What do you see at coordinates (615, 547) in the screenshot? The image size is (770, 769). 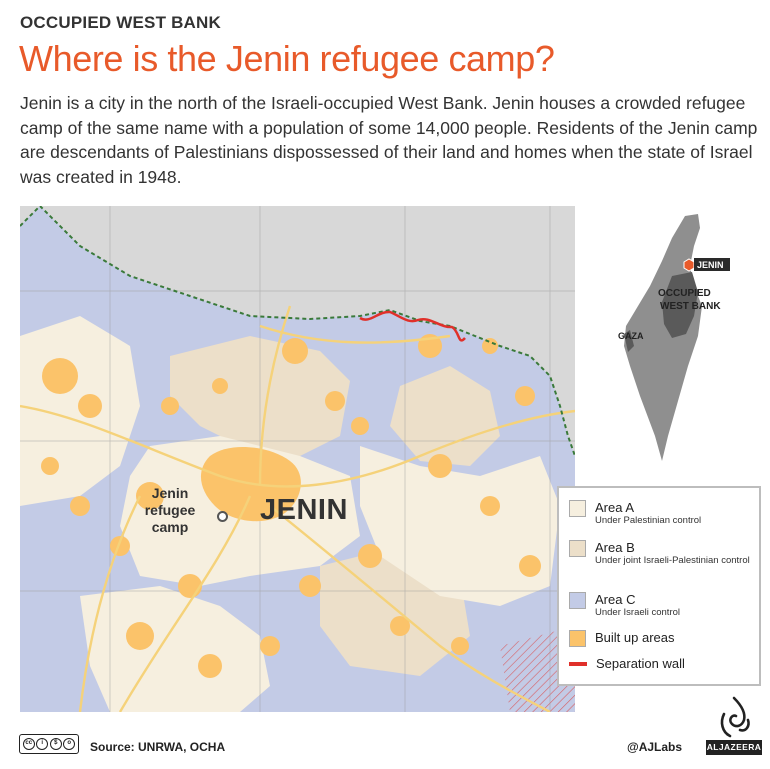 I see `legend-title: Area B` at bounding box center [615, 547].